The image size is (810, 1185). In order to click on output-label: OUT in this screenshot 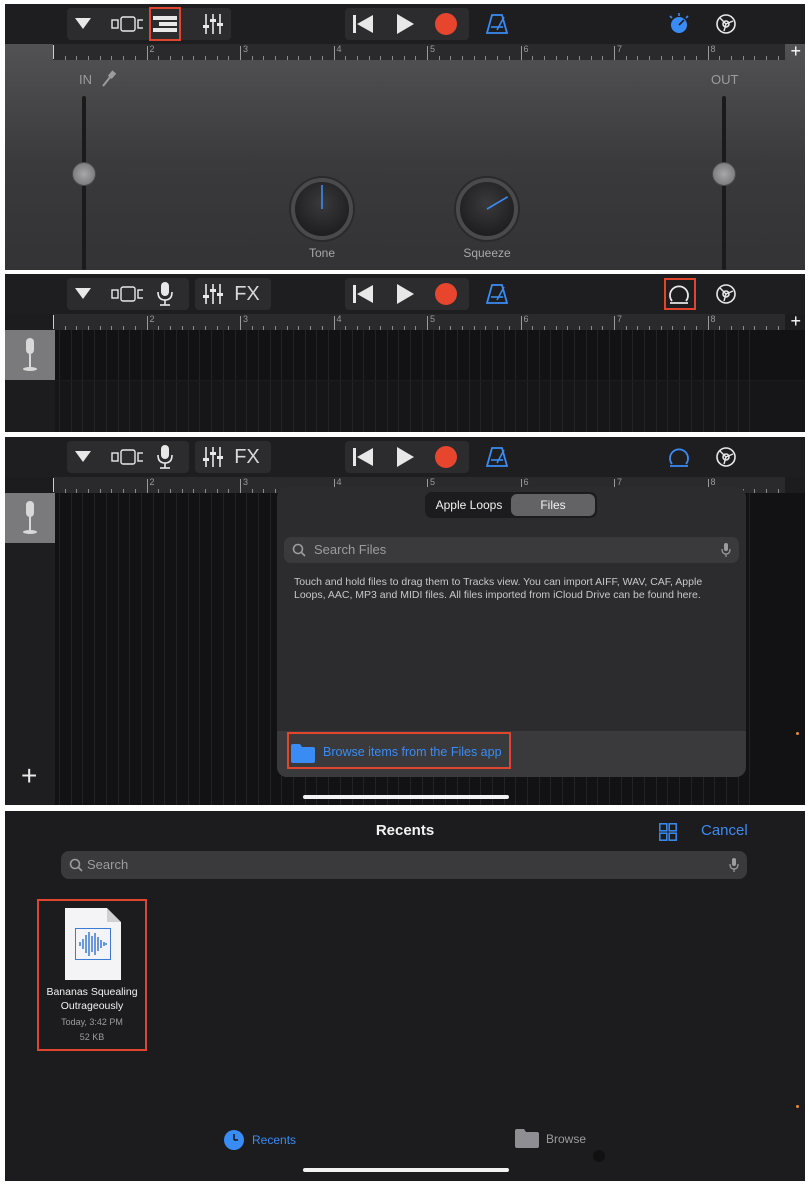, I will do `click(725, 79)`.